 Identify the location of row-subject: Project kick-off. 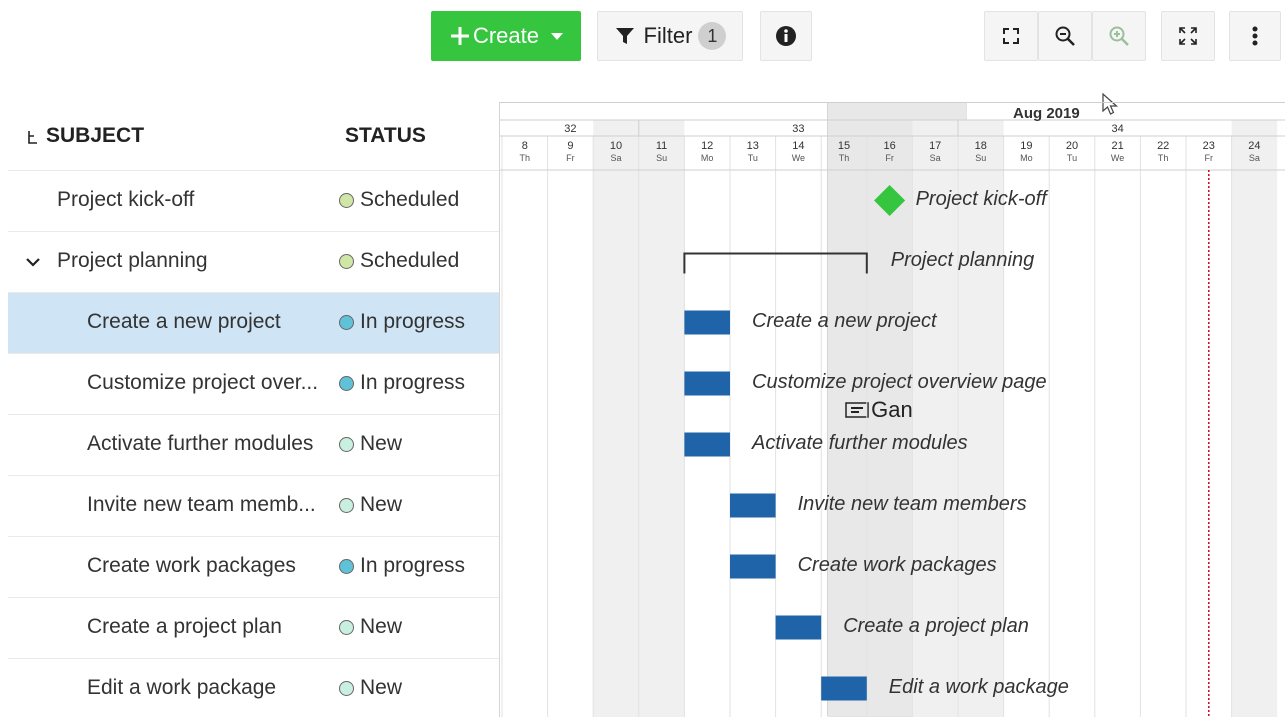
(125, 200).